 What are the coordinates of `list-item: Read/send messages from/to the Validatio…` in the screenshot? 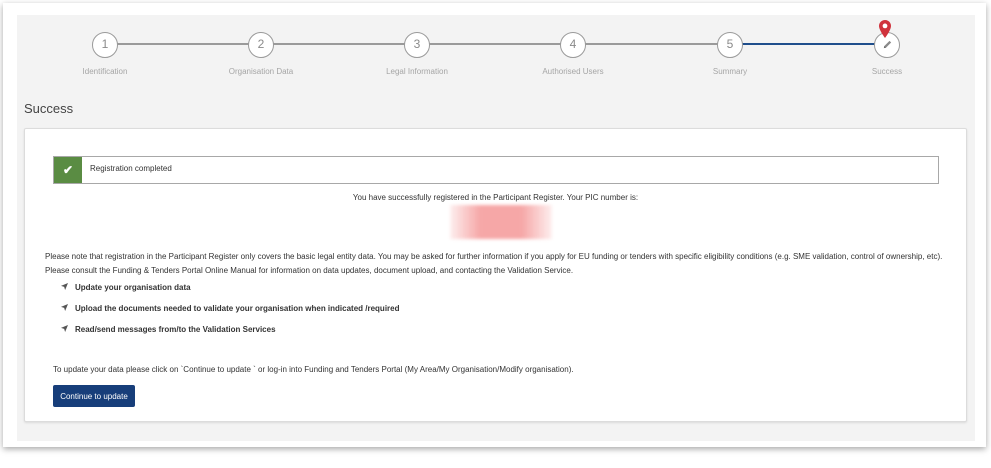 It's located at (230, 334).